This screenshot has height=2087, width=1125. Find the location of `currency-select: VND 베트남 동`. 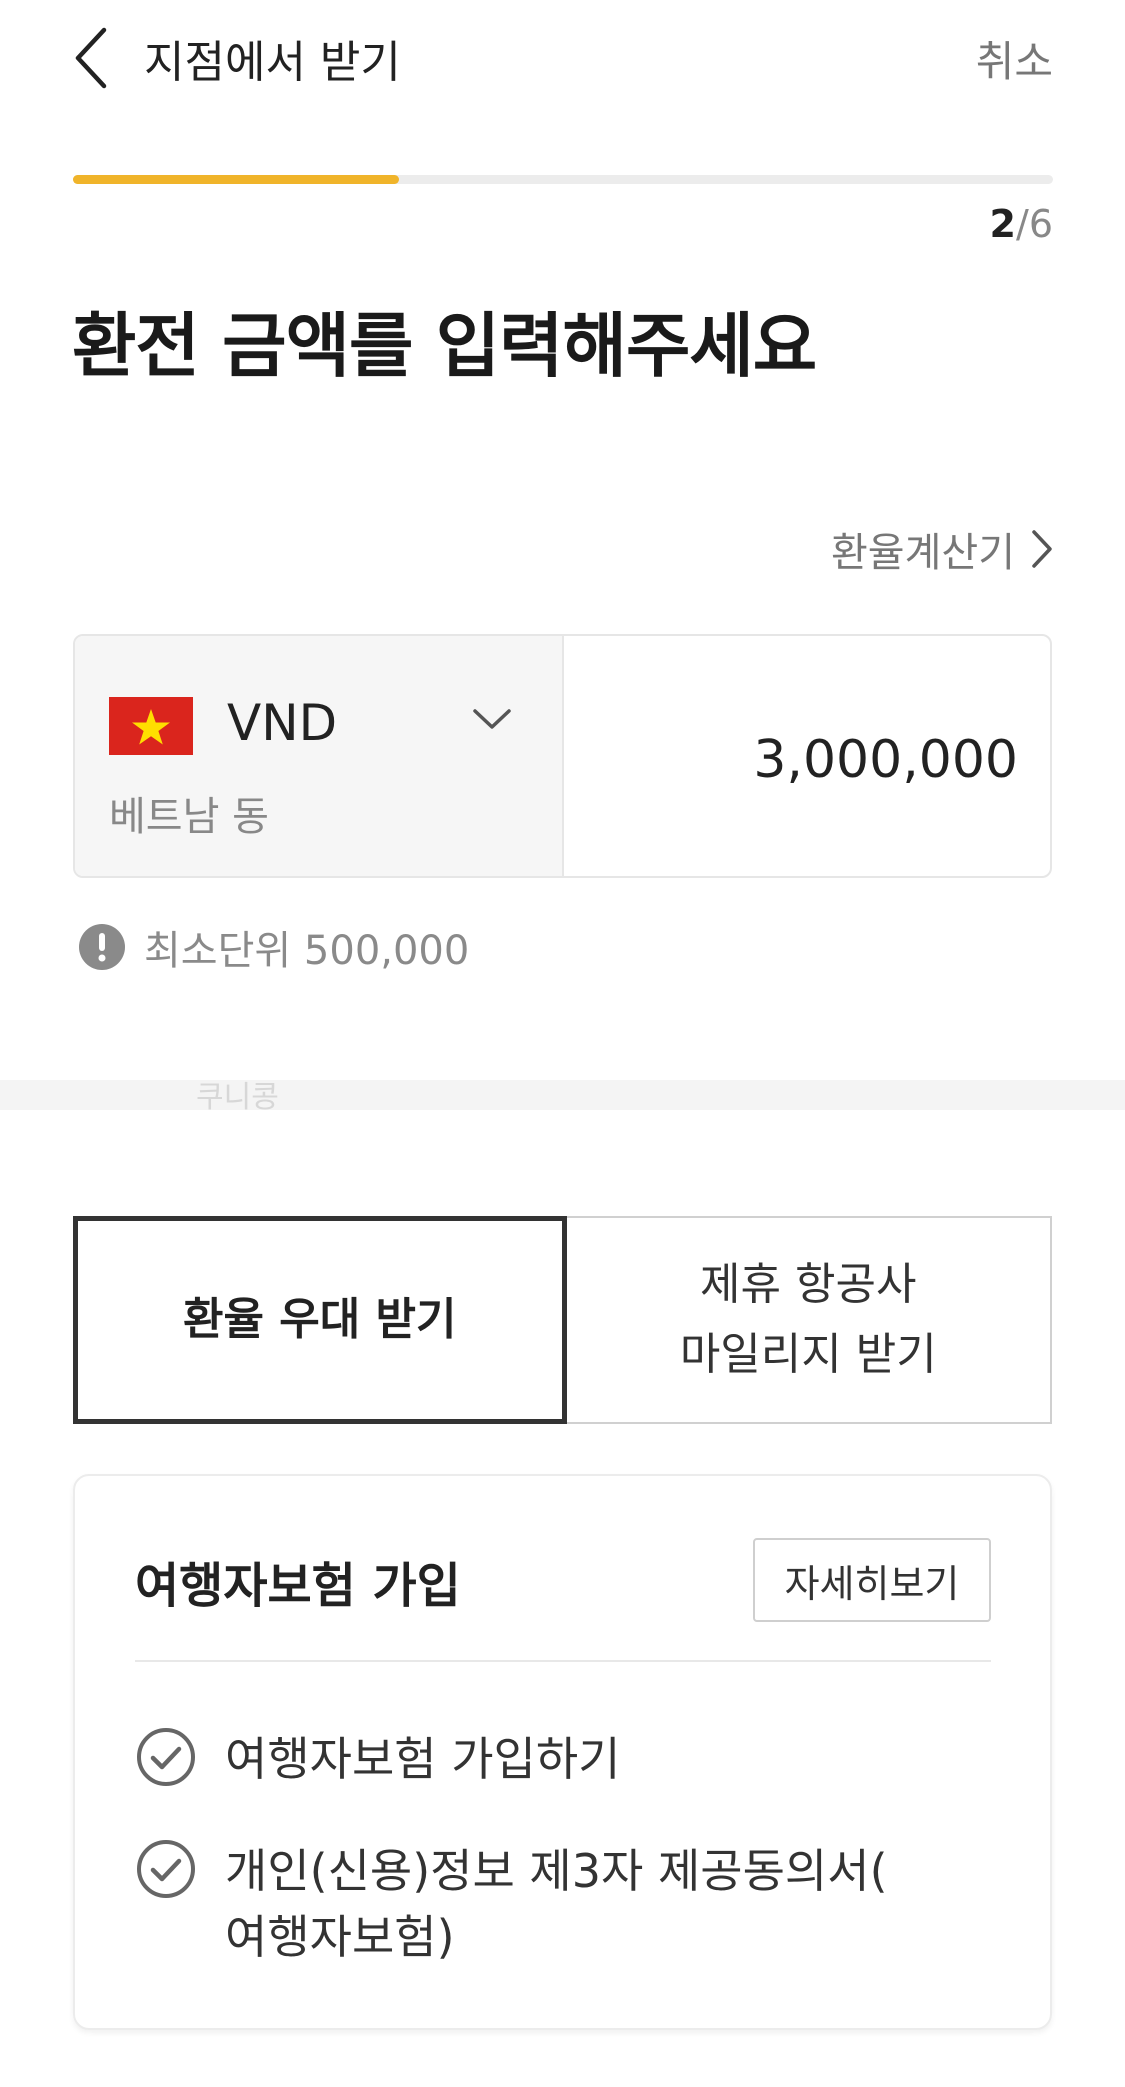

currency-select: VND 베트남 동 is located at coordinates (319, 756).